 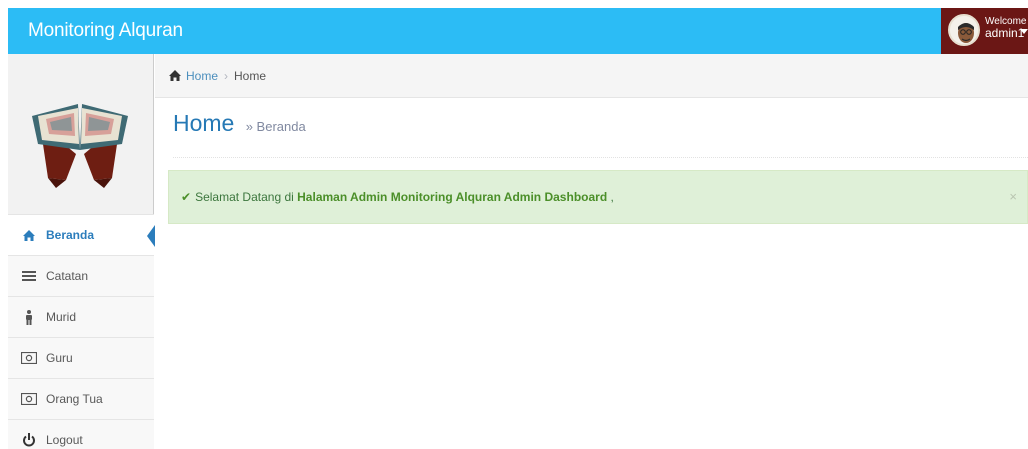 What do you see at coordinates (202, 76) in the screenshot?
I see `breadcrumb-home-link: Home` at bounding box center [202, 76].